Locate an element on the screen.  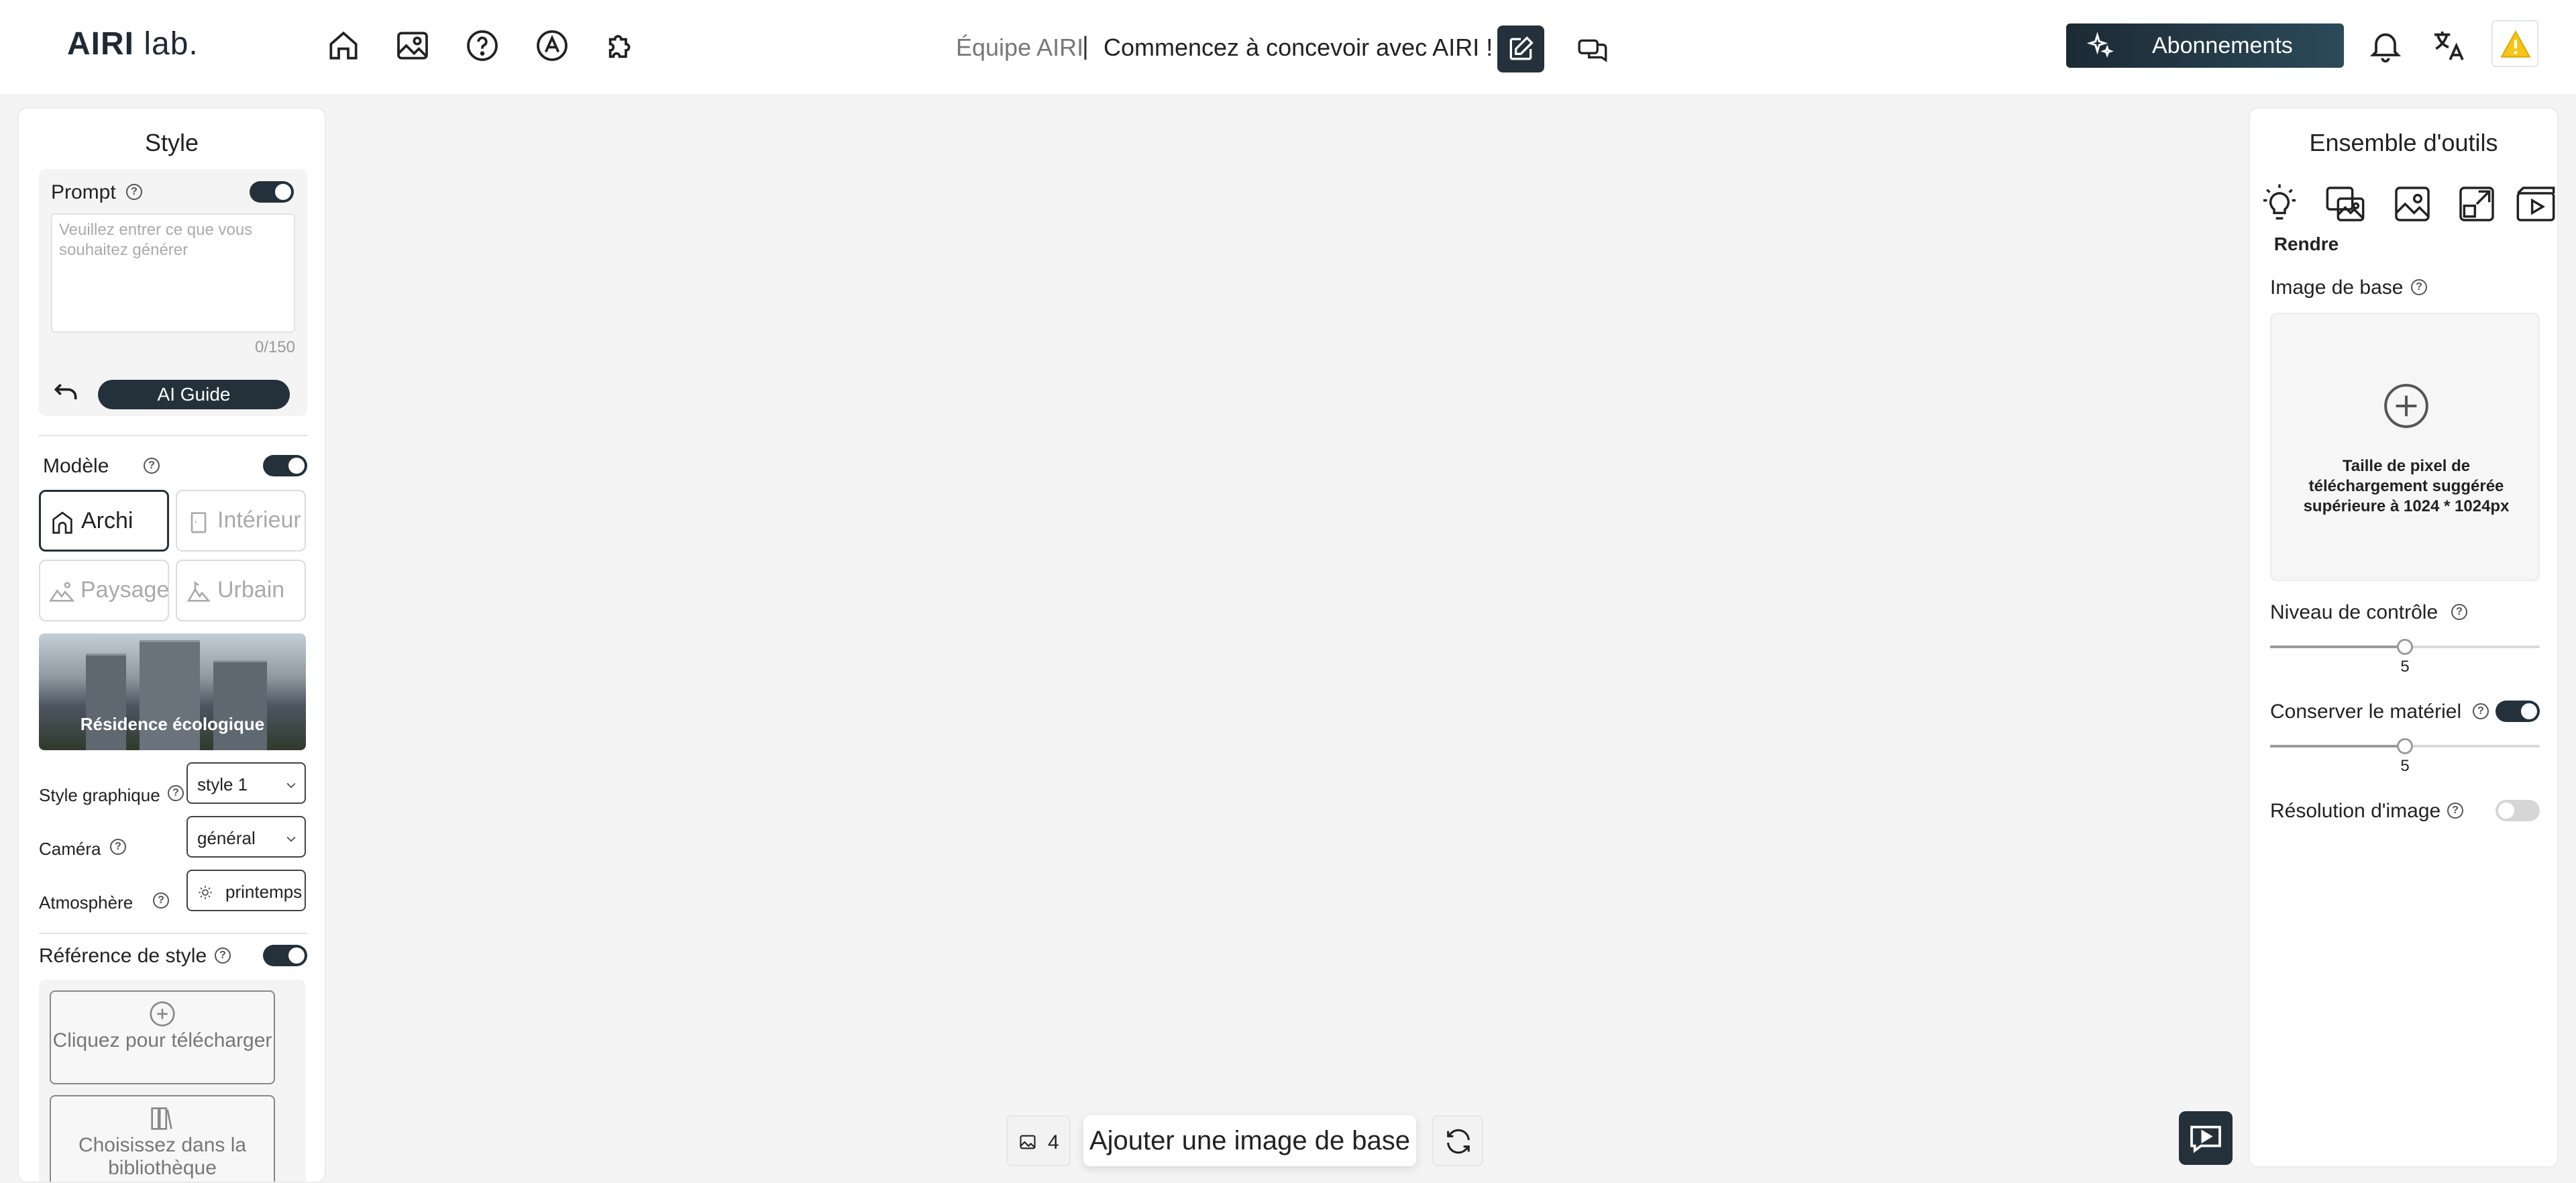
render-icon is located at coordinates (2345, 204).